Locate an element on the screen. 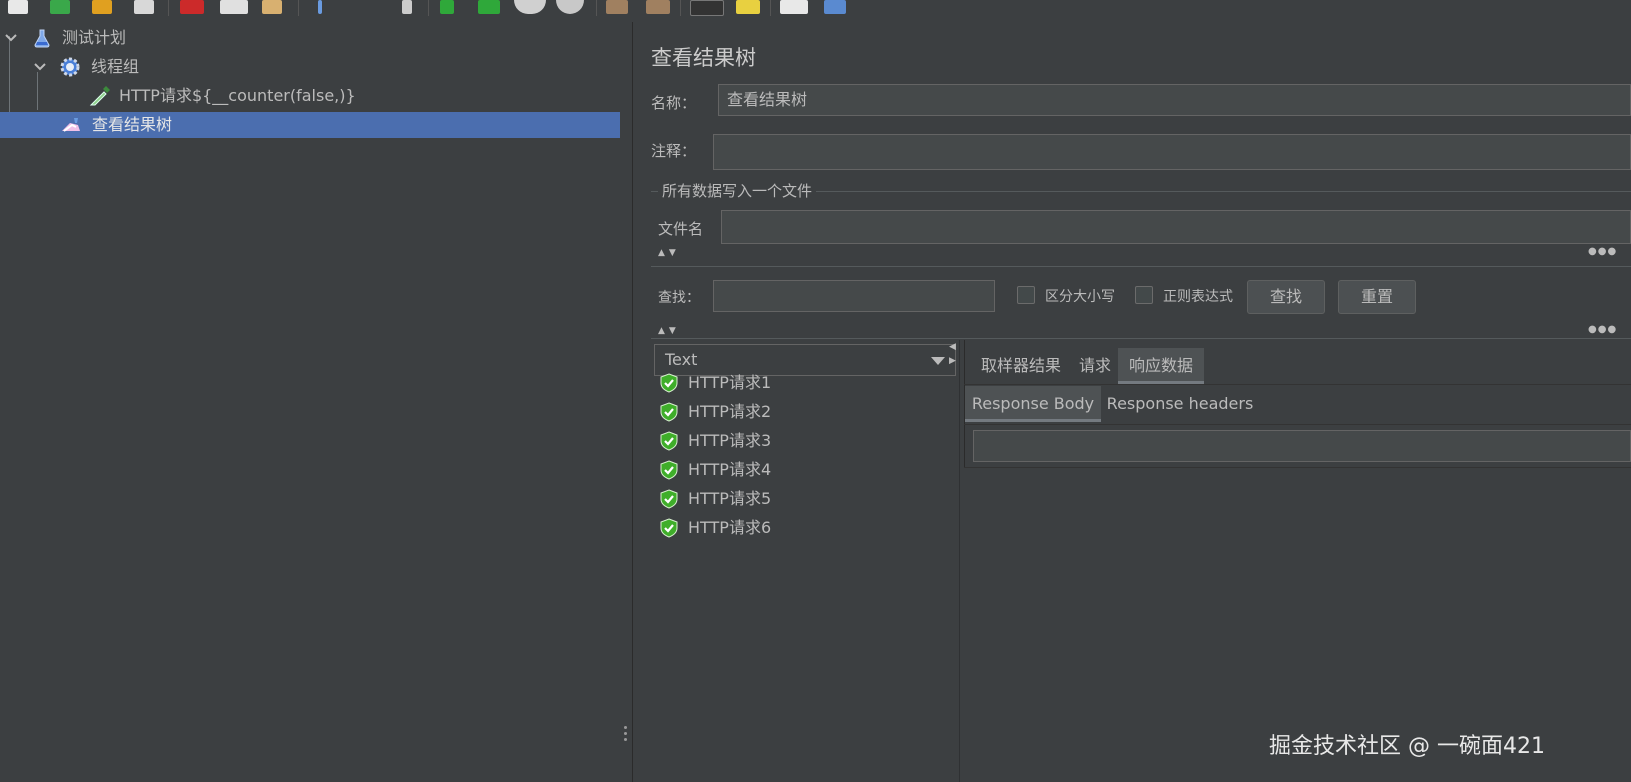 This screenshot has width=1631, height=782. result-item: HTTP请求4 is located at coordinates (715, 470).